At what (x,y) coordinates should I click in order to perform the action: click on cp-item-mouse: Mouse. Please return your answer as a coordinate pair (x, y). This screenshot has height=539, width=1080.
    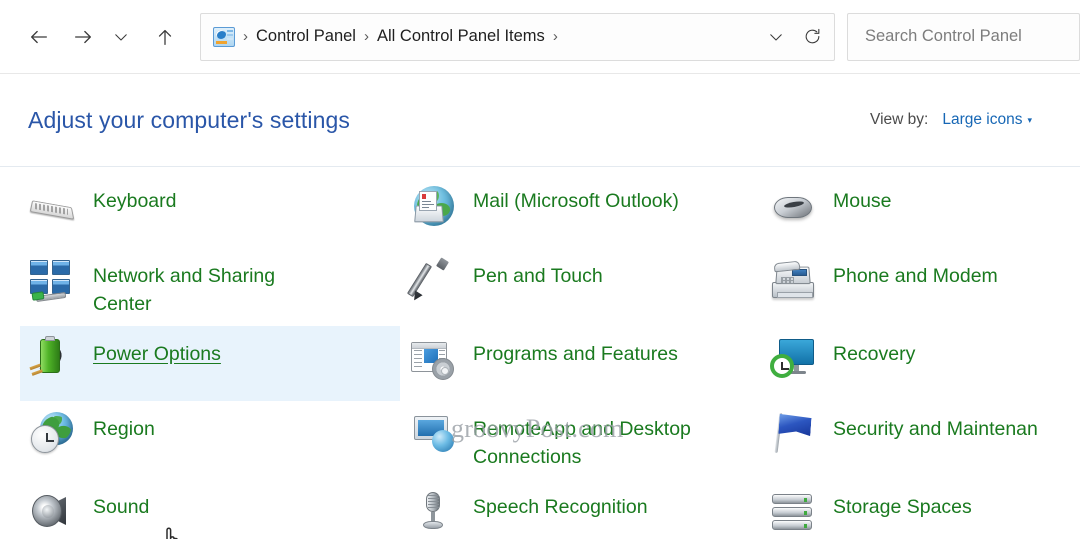
    Looking at the image, I should click on (920, 210).